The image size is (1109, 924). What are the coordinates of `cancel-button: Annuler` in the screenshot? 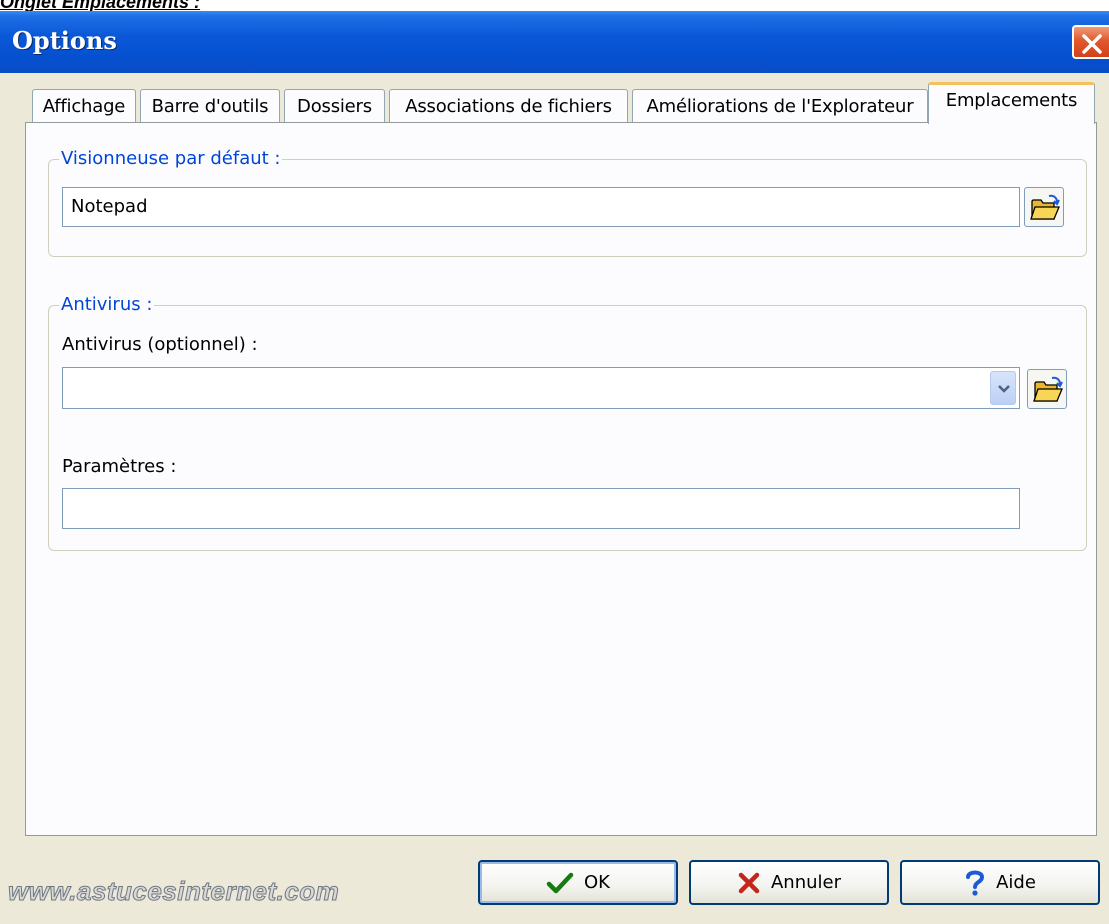 It's located at (789, 882).